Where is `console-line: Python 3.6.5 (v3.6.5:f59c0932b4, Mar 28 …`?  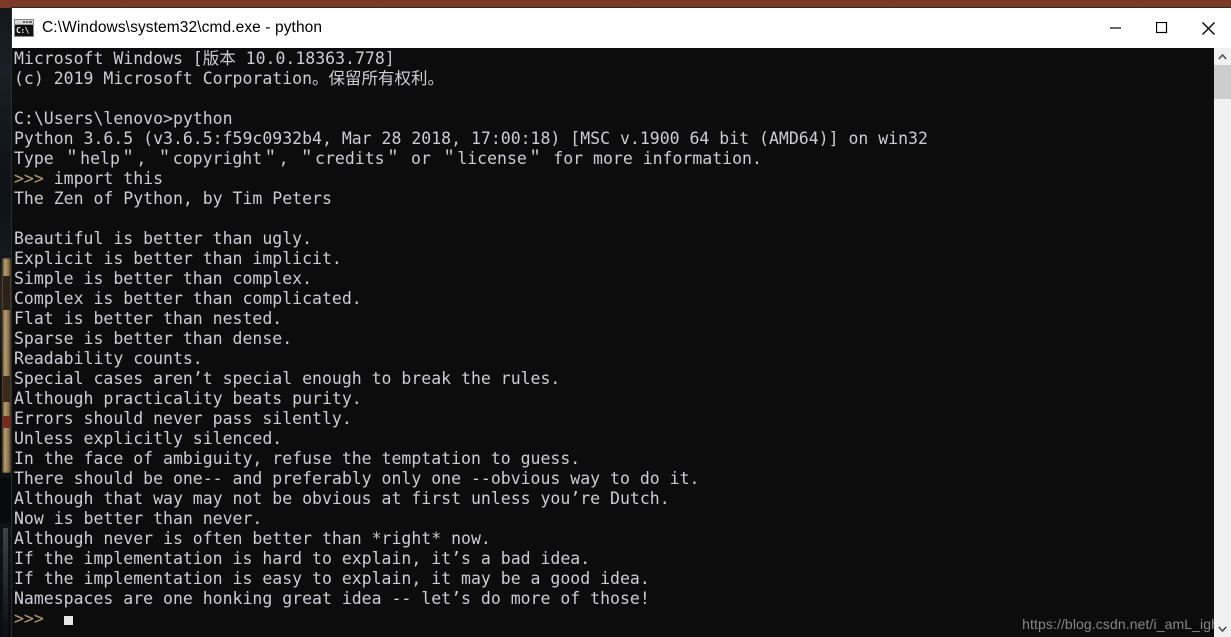 console-line: Python 3.6.5 (v3.6.5:f59c0932b4, Mar 28 … is located at coordinates (471, 138).